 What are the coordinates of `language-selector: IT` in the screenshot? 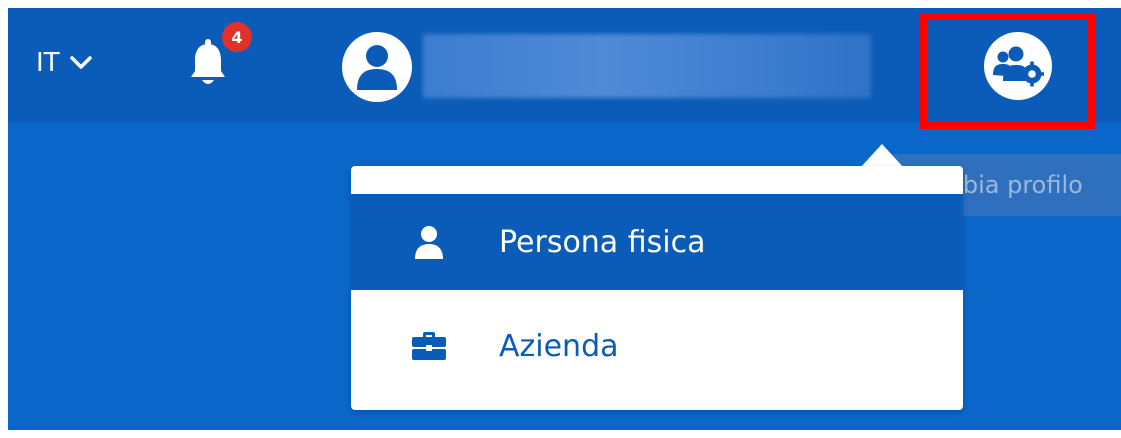 It's located at (64, 63).